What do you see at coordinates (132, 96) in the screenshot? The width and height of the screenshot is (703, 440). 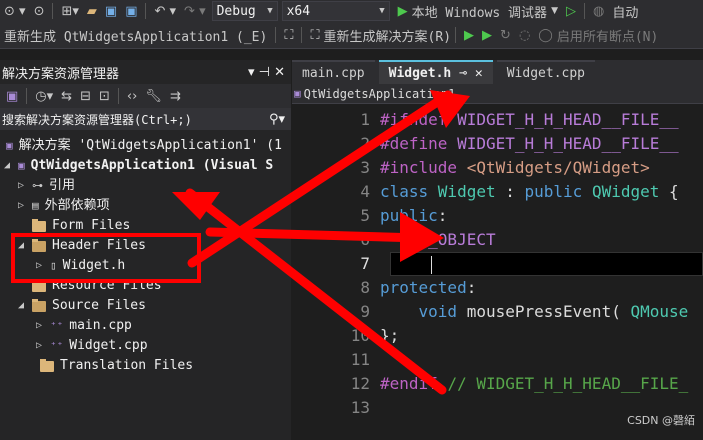 I see `preview-icon: ‹›` at bounding box center [132, 96].